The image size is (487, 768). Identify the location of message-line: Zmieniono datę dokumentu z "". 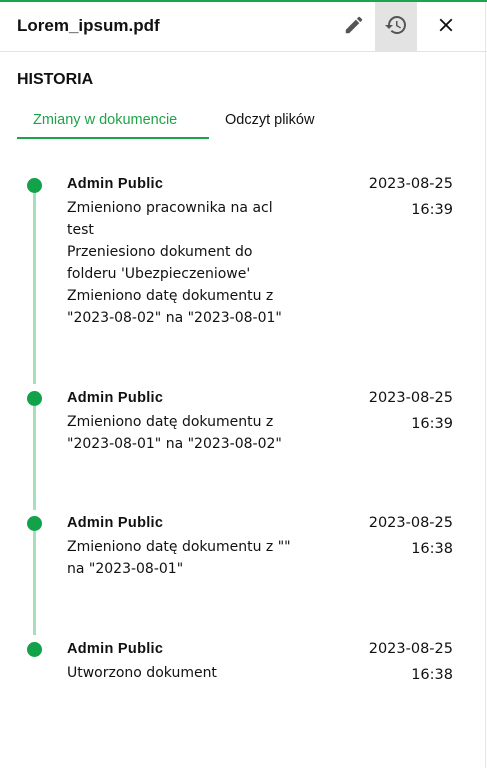
(179, 547).